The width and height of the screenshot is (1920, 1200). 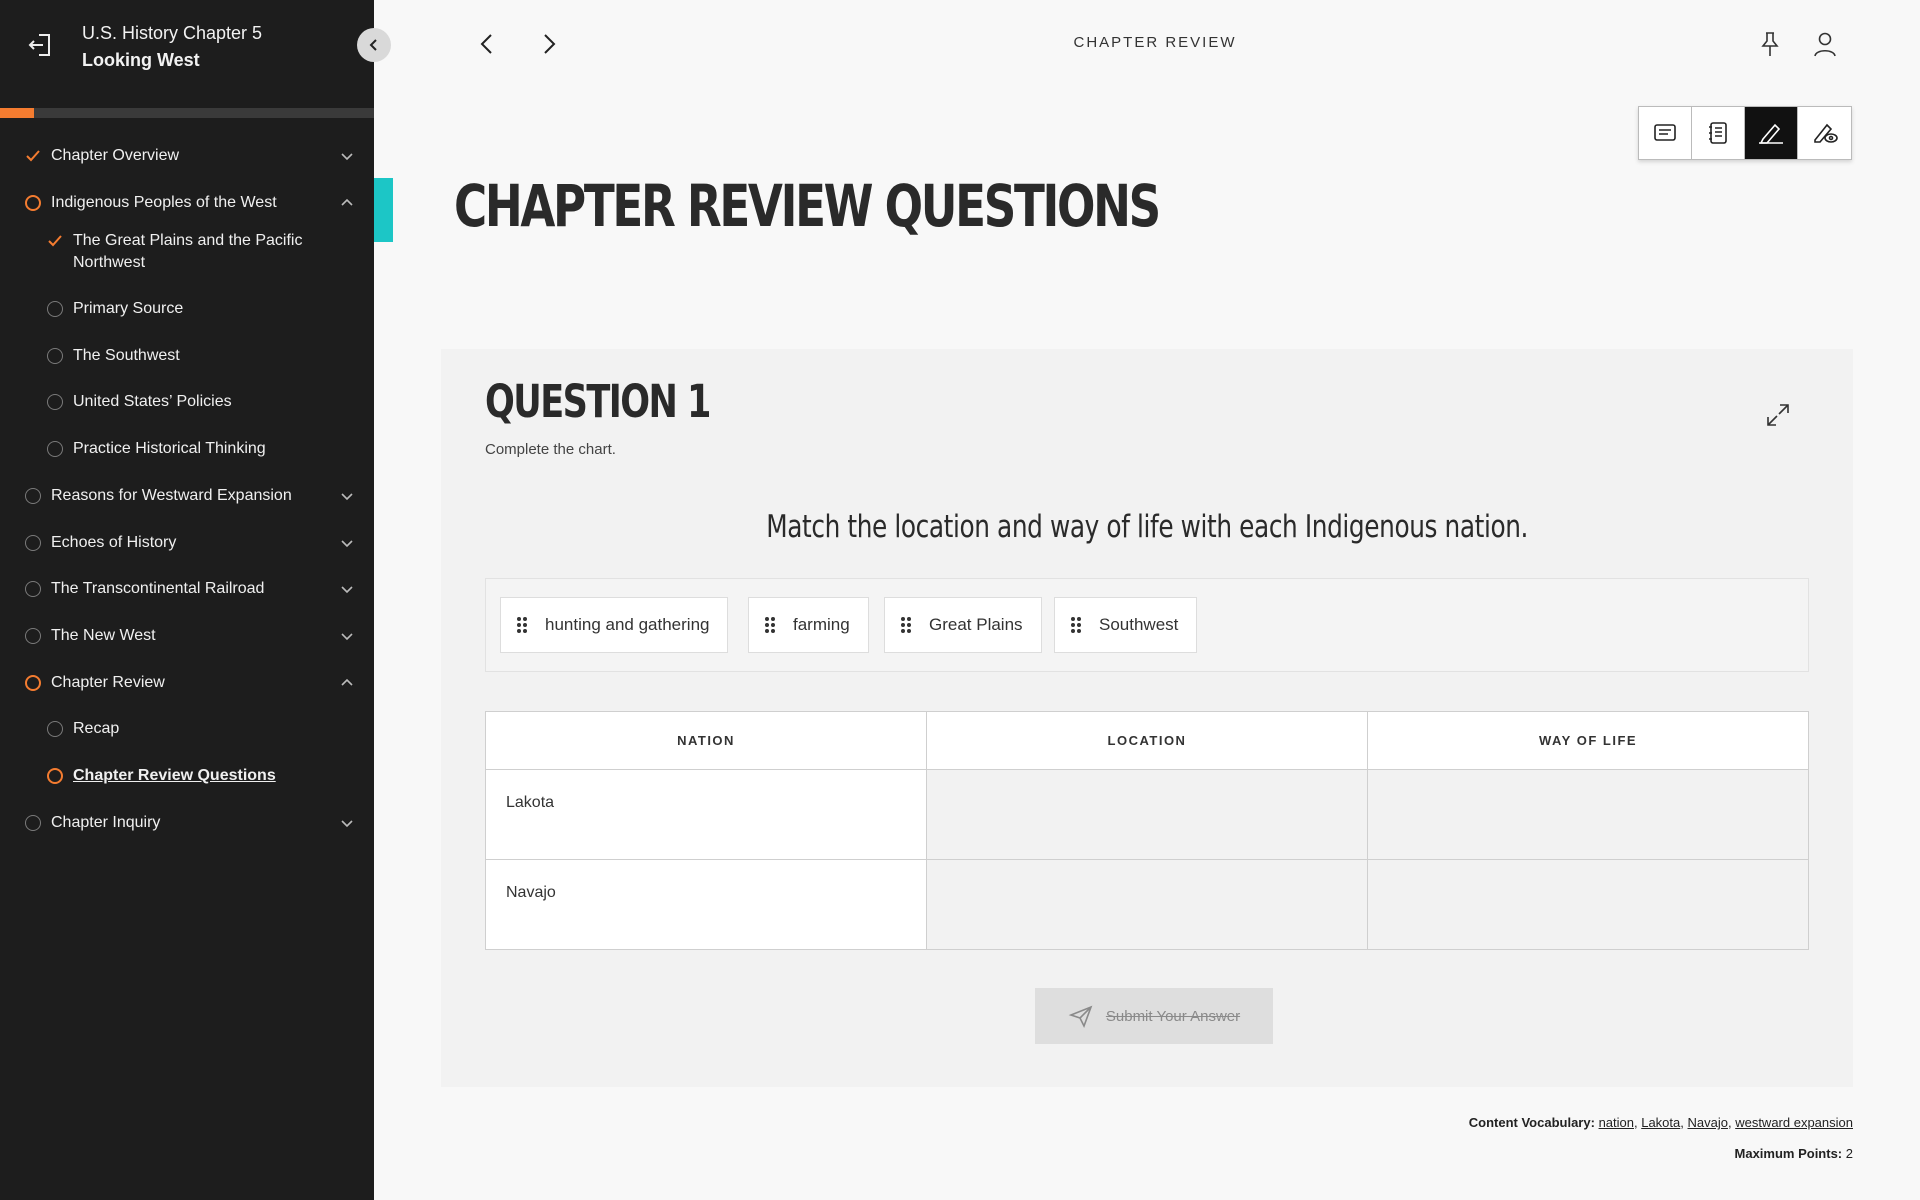 What do you see at coordinates (1588, 740) in the screenshot?
I see `column-header-way-of-life: WAY OF LIFE` at bounding box center [1588, 740].